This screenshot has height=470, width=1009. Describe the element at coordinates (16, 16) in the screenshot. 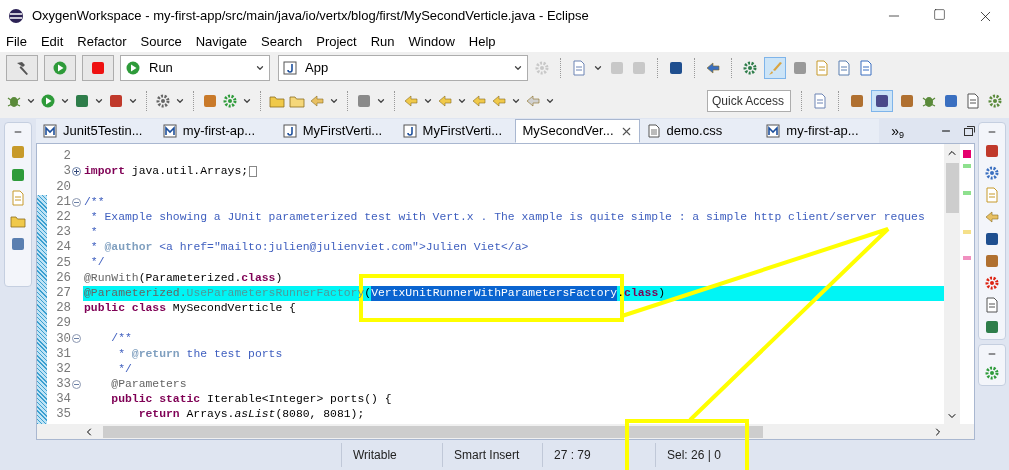

I see `eclipse-logo-icon` at that location.